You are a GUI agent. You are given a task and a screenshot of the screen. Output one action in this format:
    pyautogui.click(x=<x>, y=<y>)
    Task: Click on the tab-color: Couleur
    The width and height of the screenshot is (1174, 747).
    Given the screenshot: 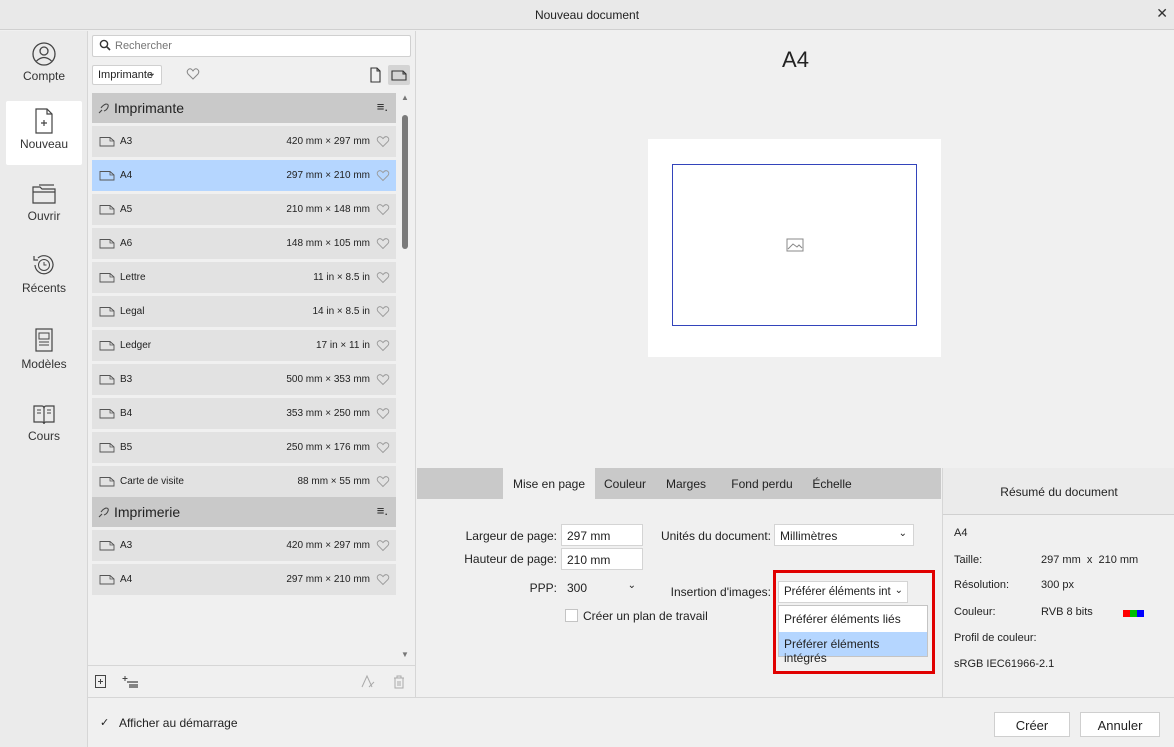 What is the action you would take?
    pyautogui.click(x=625, y=483)
    